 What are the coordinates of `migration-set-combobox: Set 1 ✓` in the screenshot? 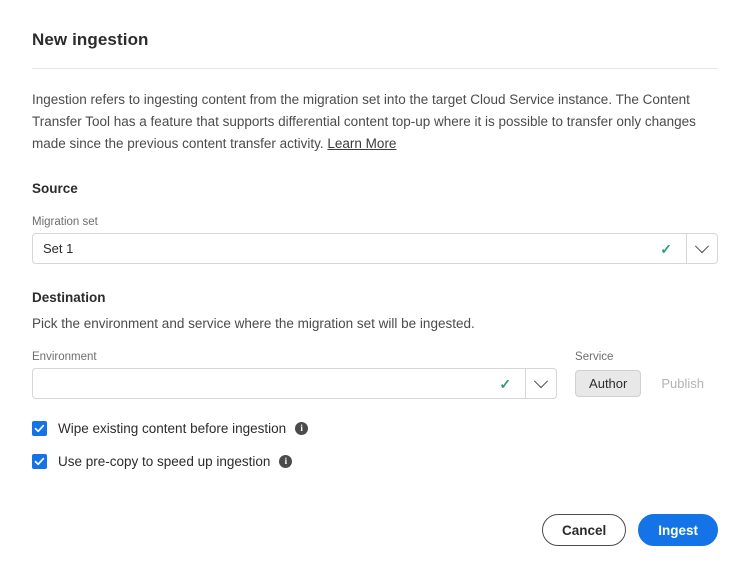 It's located at (375, 248).